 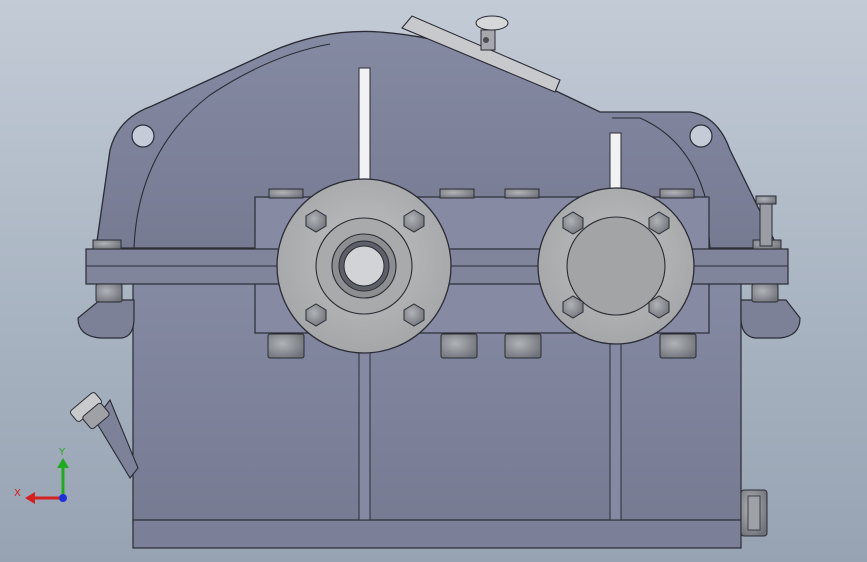 What do you see at coordinates (63, 463) in the screenshot?
I see `triad-y-arrow` at bounding box center [63, 463].